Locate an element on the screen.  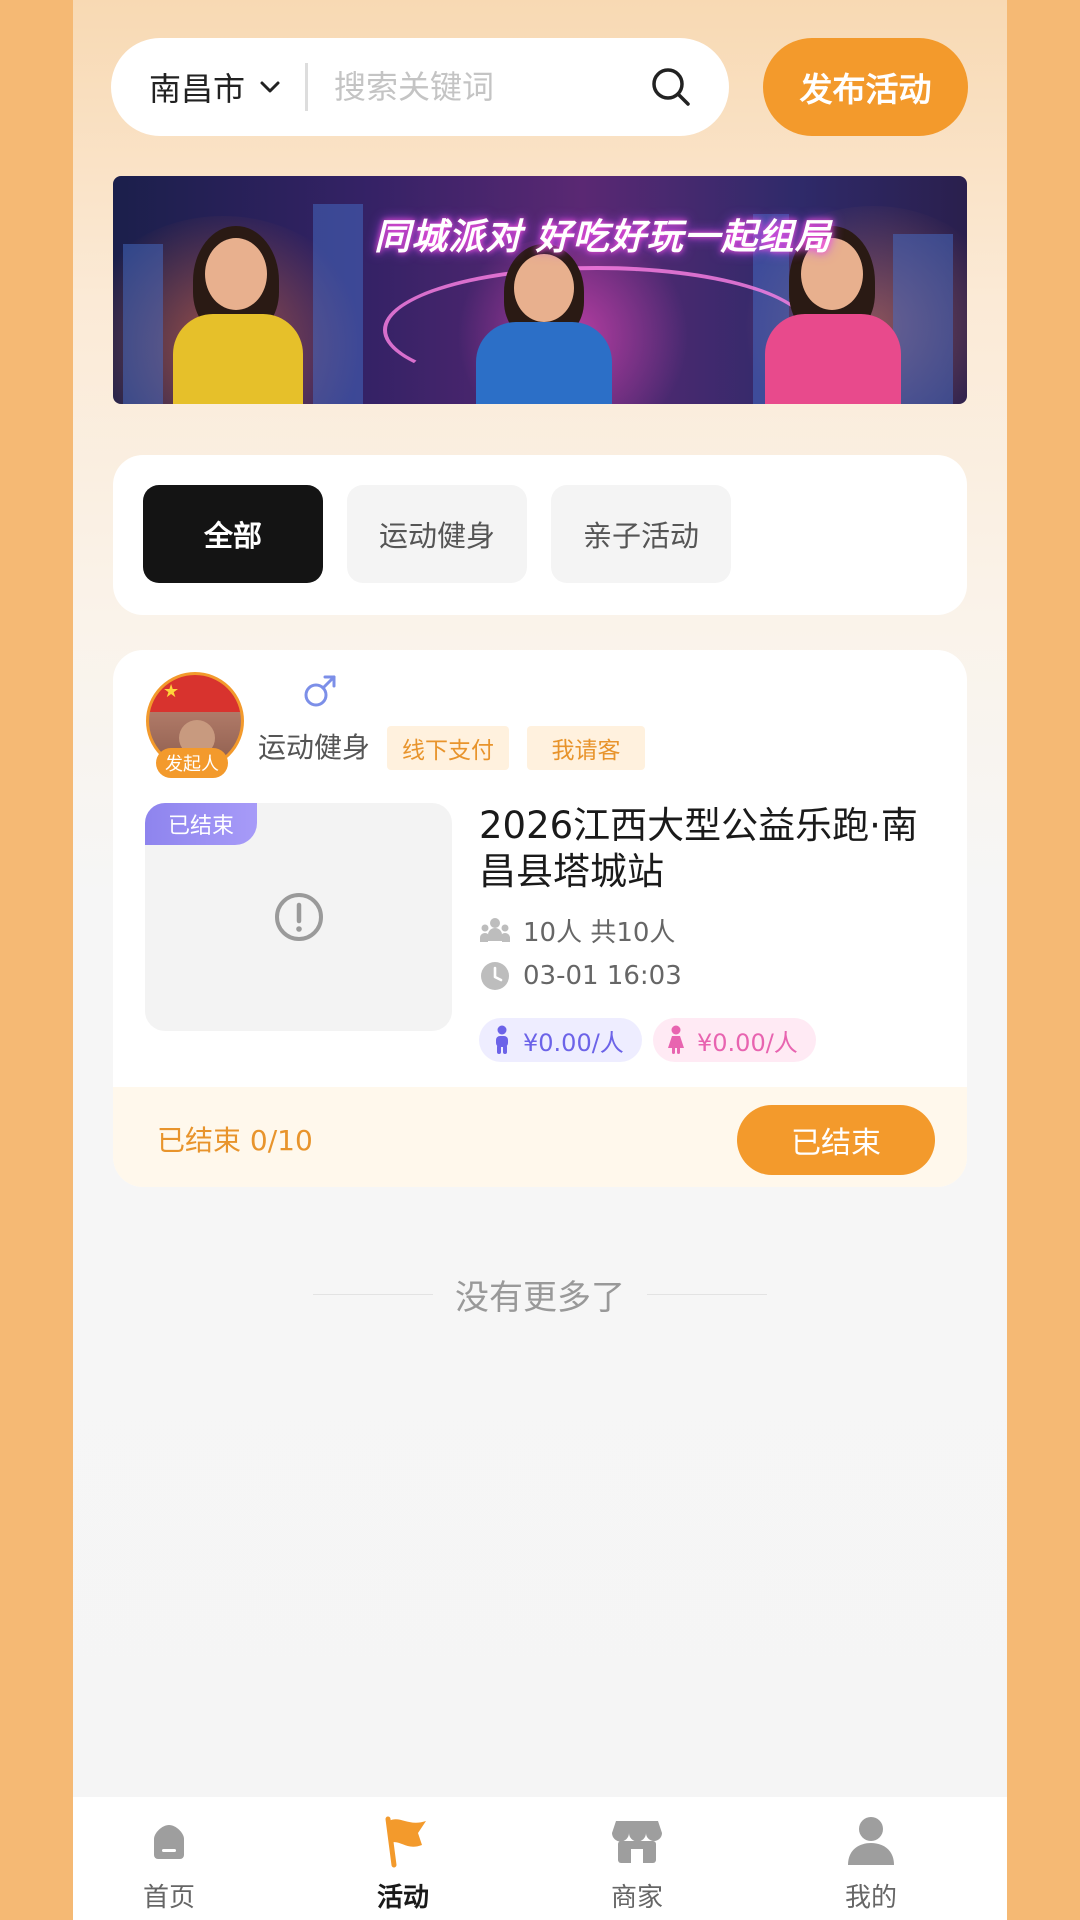
signup-status: 已结束 0/10 is located at coordinates (235, 1140).